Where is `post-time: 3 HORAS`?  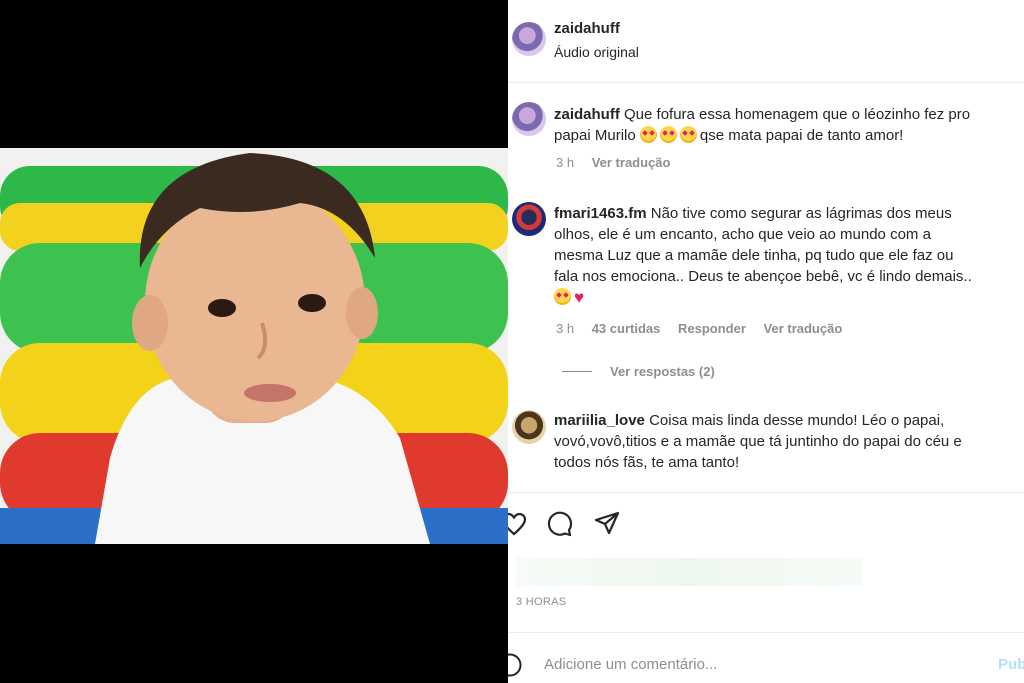
post-time: 3 HORAS is located at coordinates (541, 602).